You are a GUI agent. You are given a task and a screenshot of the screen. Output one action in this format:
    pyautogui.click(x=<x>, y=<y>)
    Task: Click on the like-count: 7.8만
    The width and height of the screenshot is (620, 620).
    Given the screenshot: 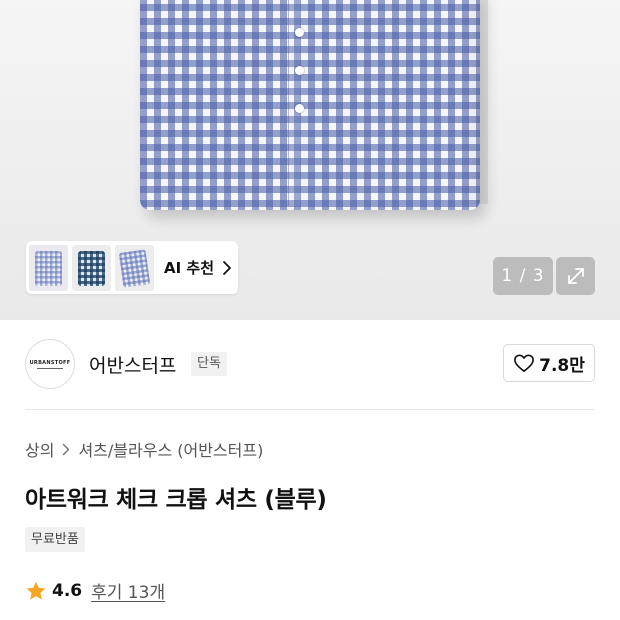 What is the action you would take?
    pyautogui.click(x=562, y=365)
    